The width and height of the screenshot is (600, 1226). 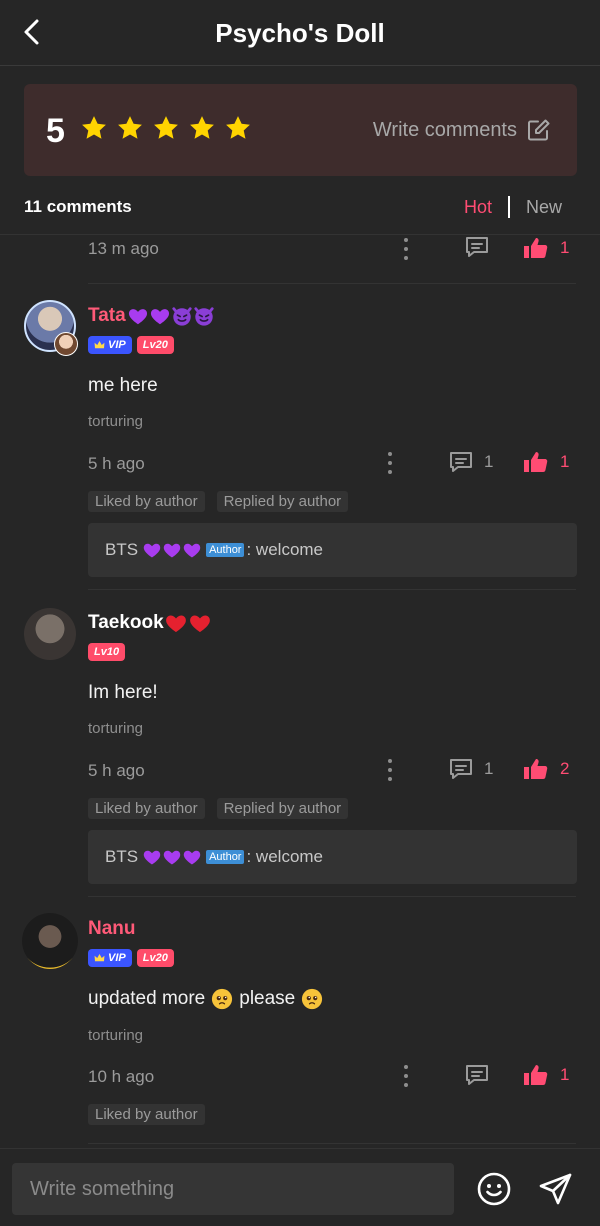 I want to click on comment-tags: Liked by author, so click(x=146, y=1114).